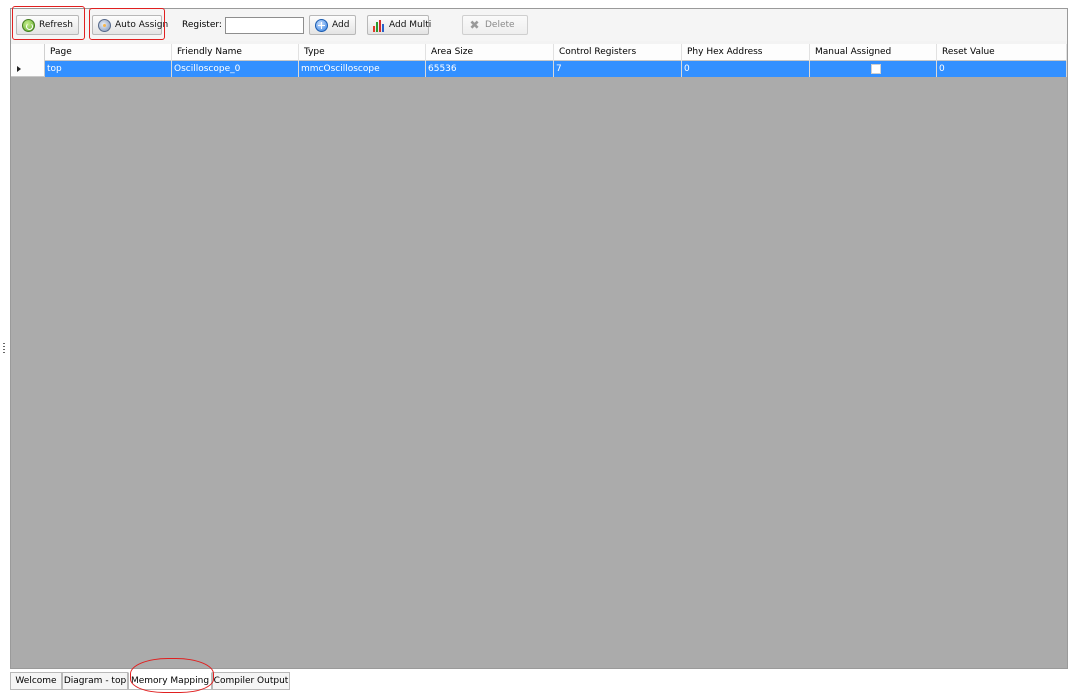 This screenshot has width=1074, height=695. I want to click on cell-reset-value: 0, so click(1002, 69).